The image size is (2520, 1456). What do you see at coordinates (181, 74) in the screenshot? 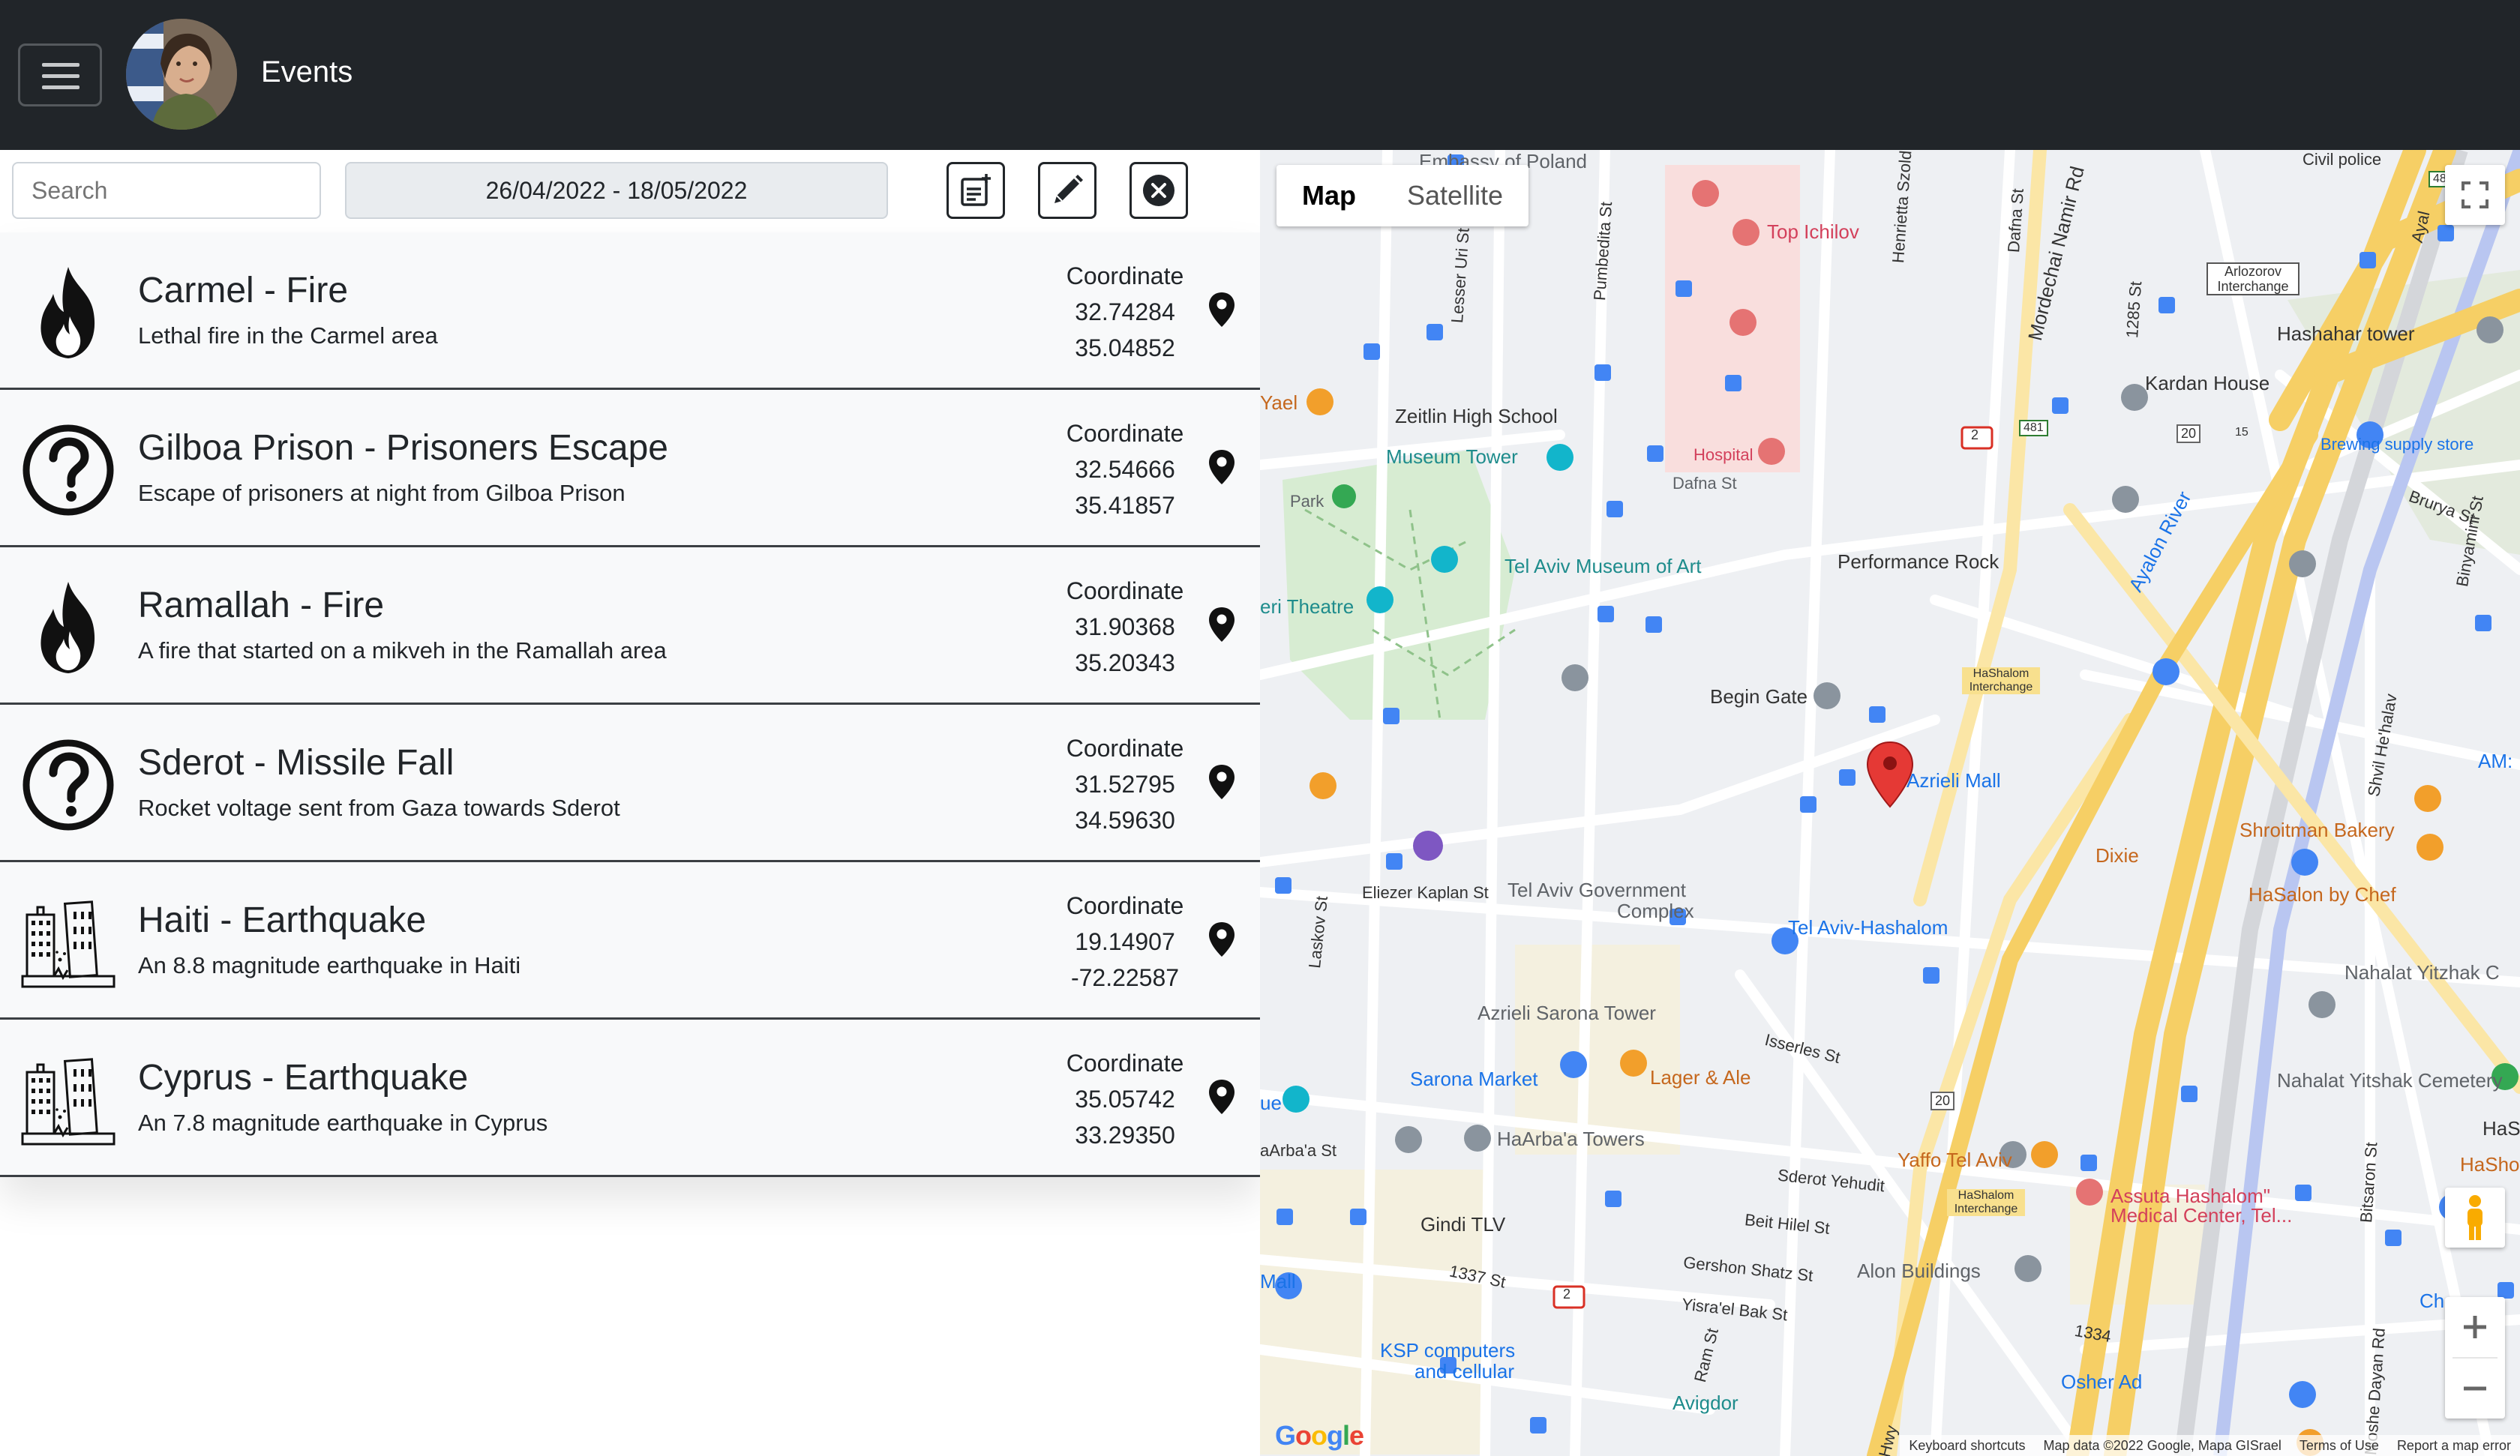
I see `avatar` at bounding box center [181, 74].